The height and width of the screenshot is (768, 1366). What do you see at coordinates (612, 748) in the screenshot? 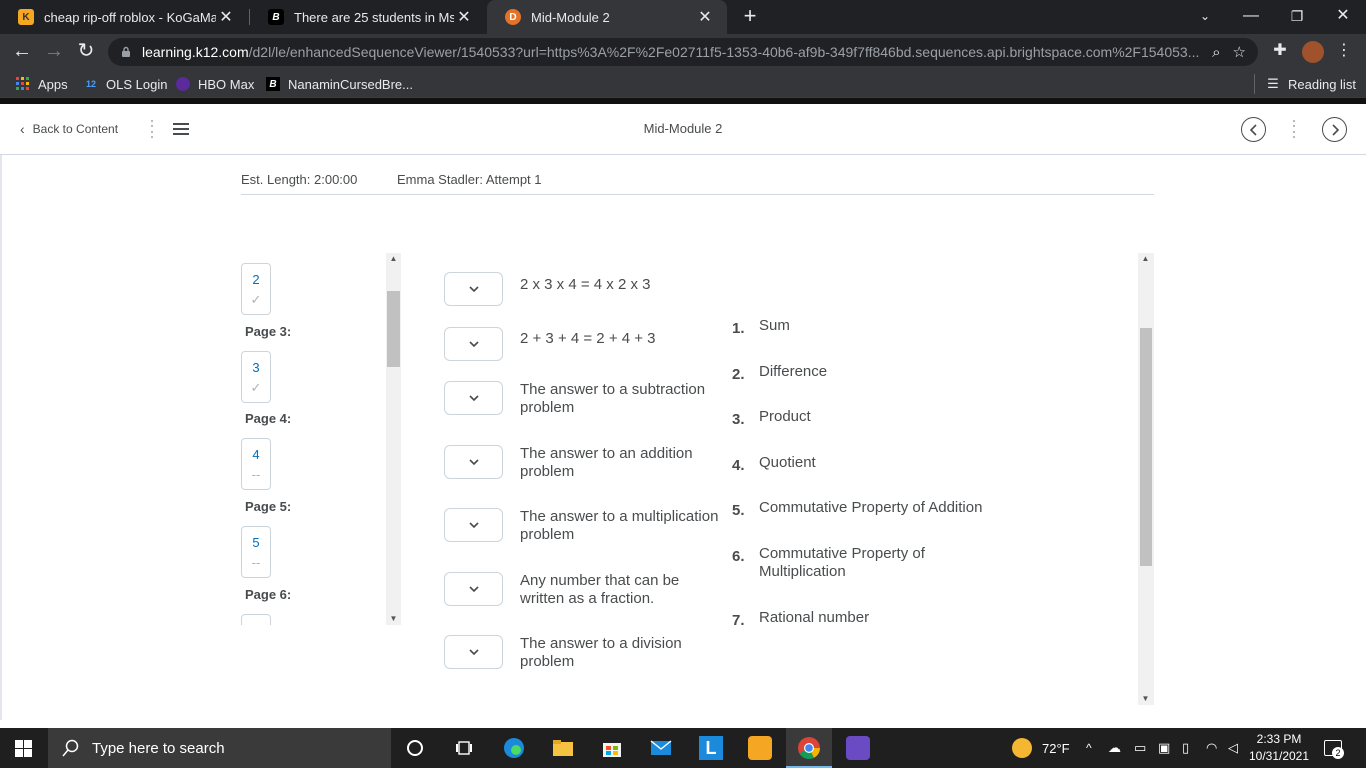
I see `store-icon` at bounding box center [612, 748].